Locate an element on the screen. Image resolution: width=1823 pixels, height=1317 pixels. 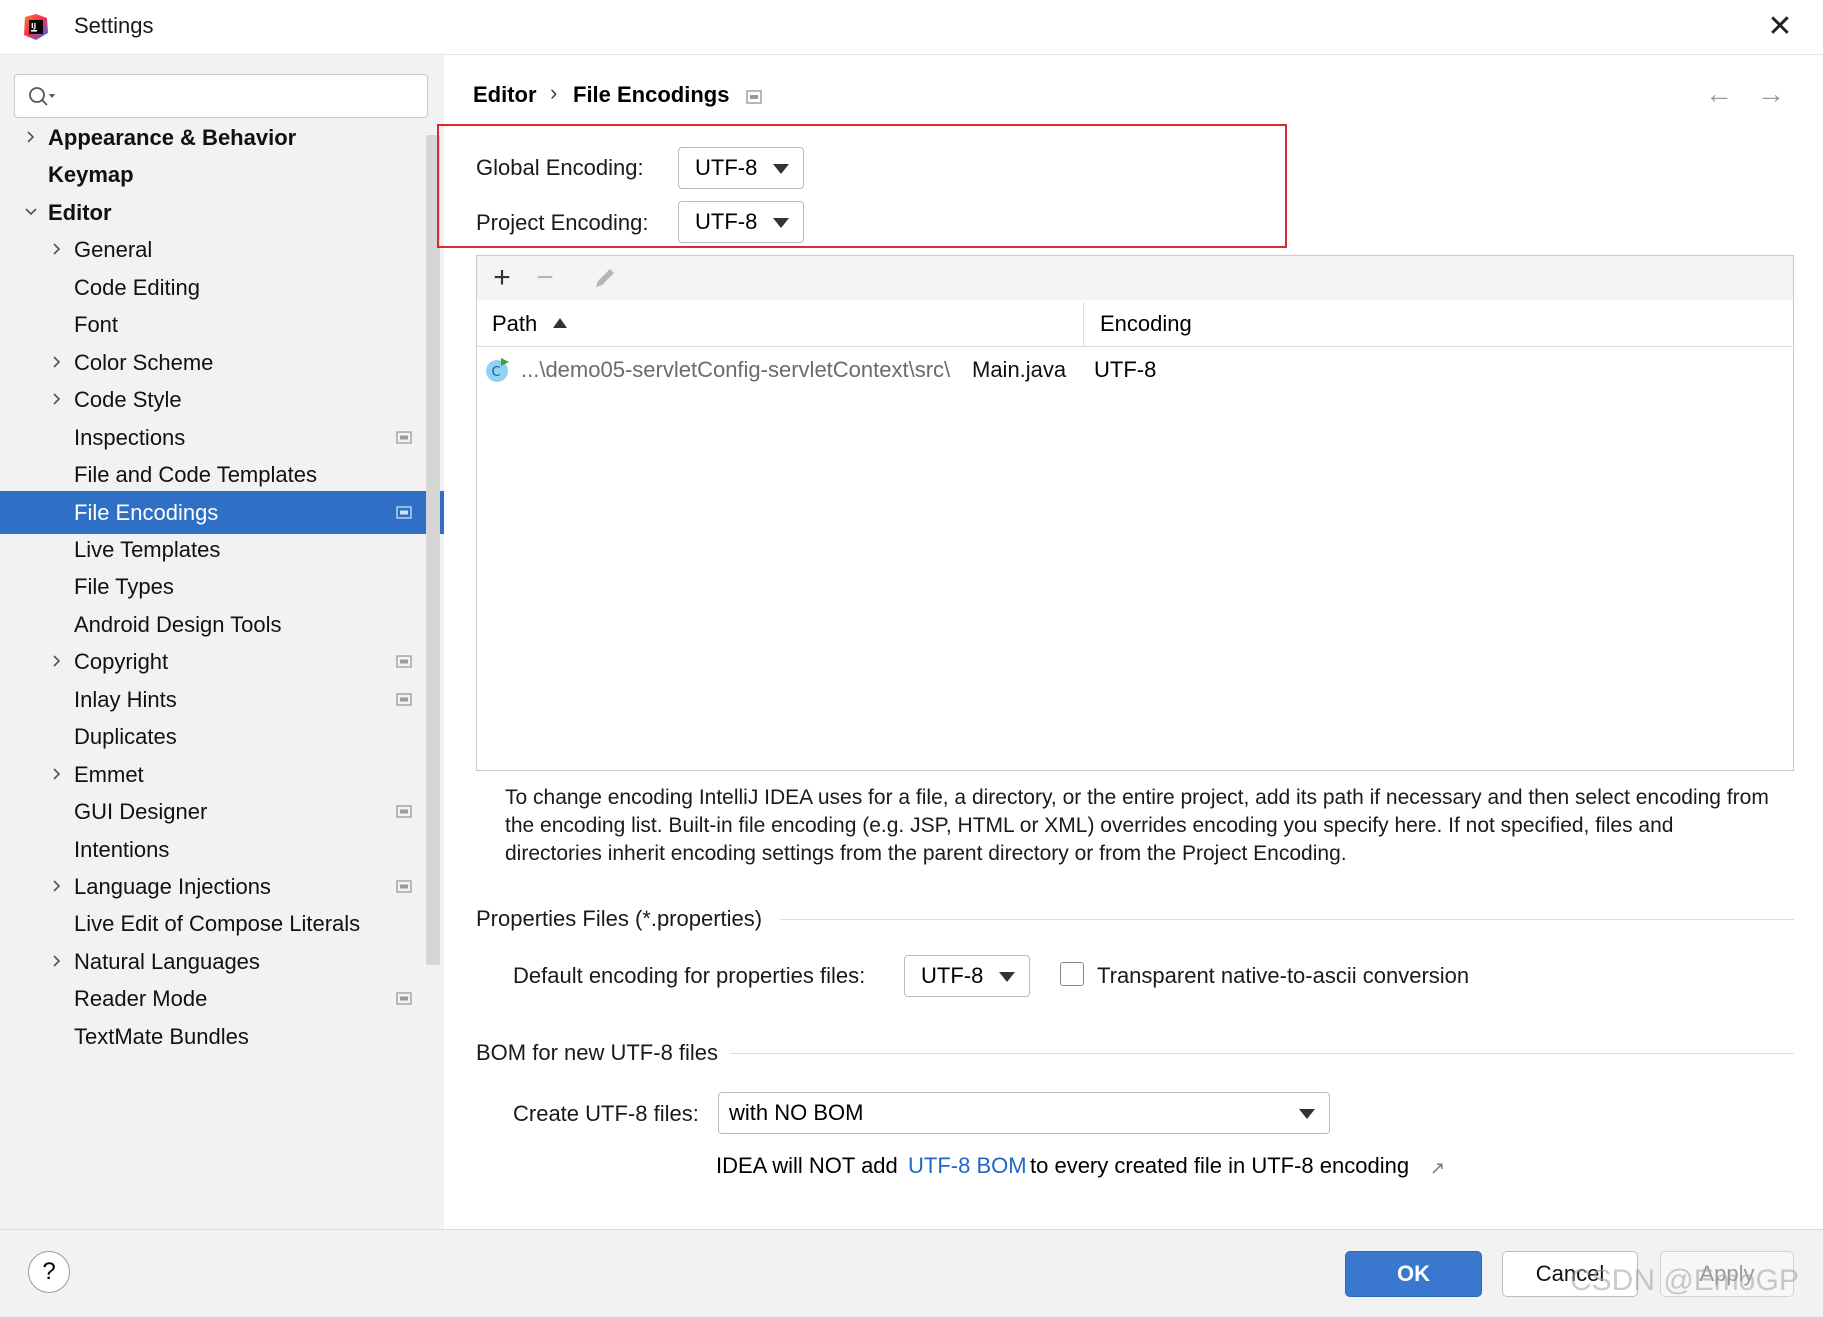
native-to-ascii-checkbox is located at coordinates (1072, 974).